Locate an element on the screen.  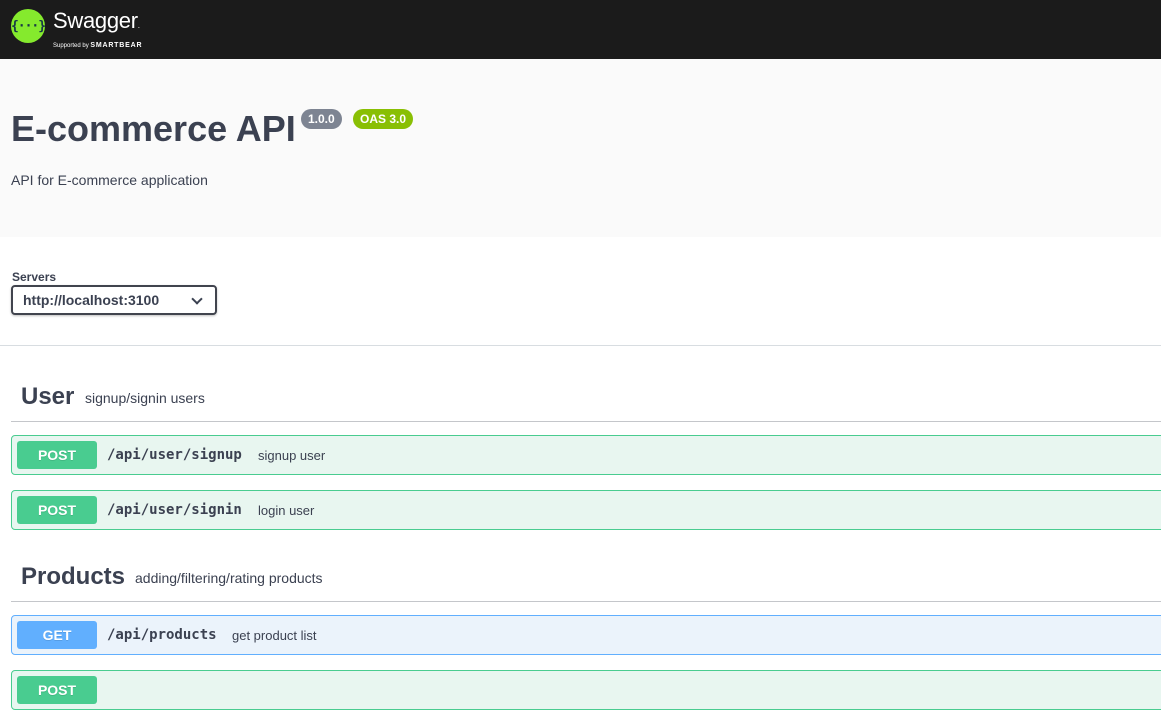
logo-supported-by: Supported by is located at coordinates (71, 46).